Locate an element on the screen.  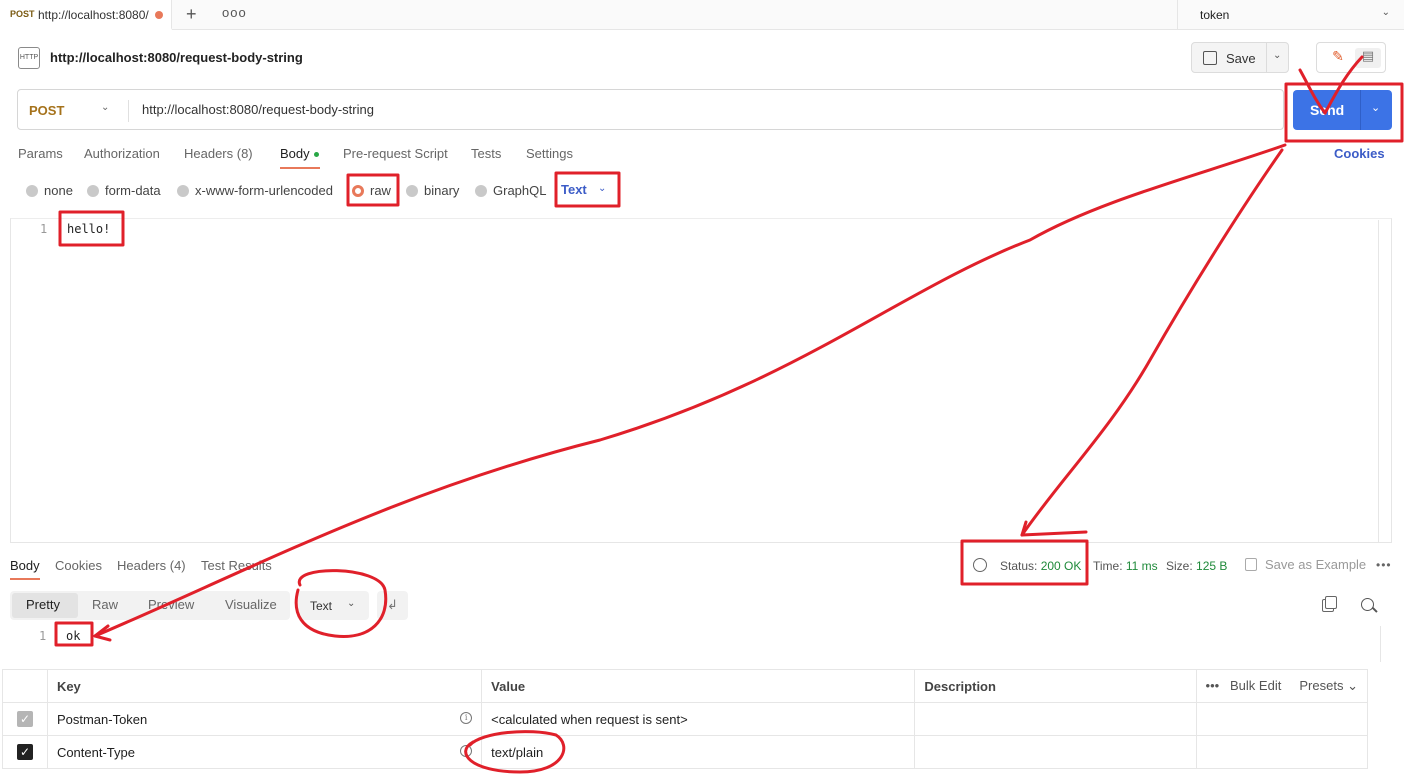
view-mode-toggle: ✎ ▤ is located at coordinates (1351, 57).